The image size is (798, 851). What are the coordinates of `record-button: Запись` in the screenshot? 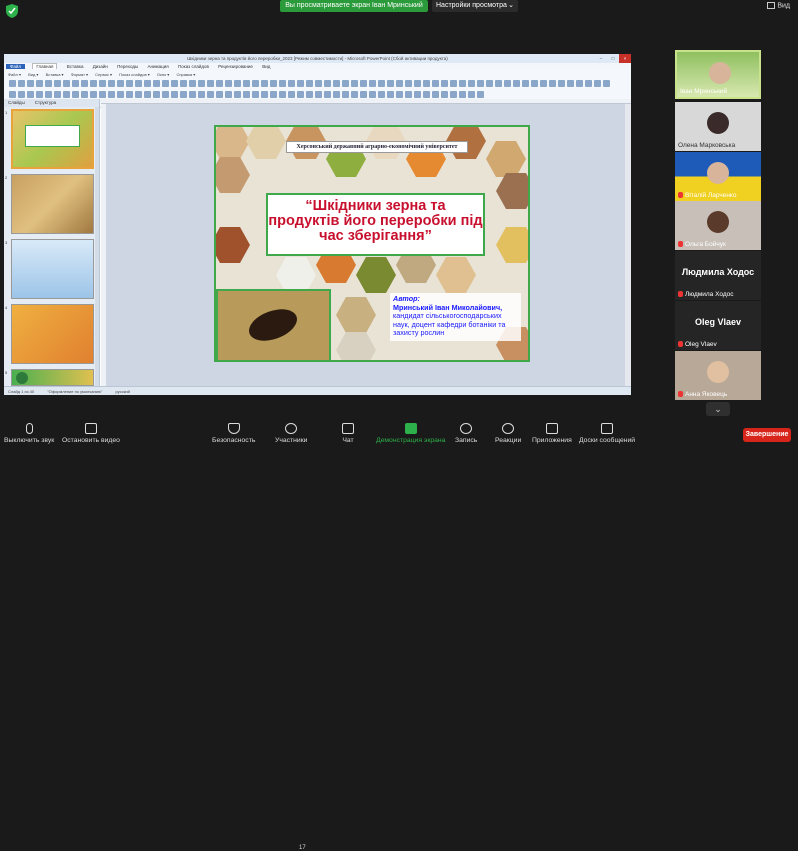 It's located at (466, 433).